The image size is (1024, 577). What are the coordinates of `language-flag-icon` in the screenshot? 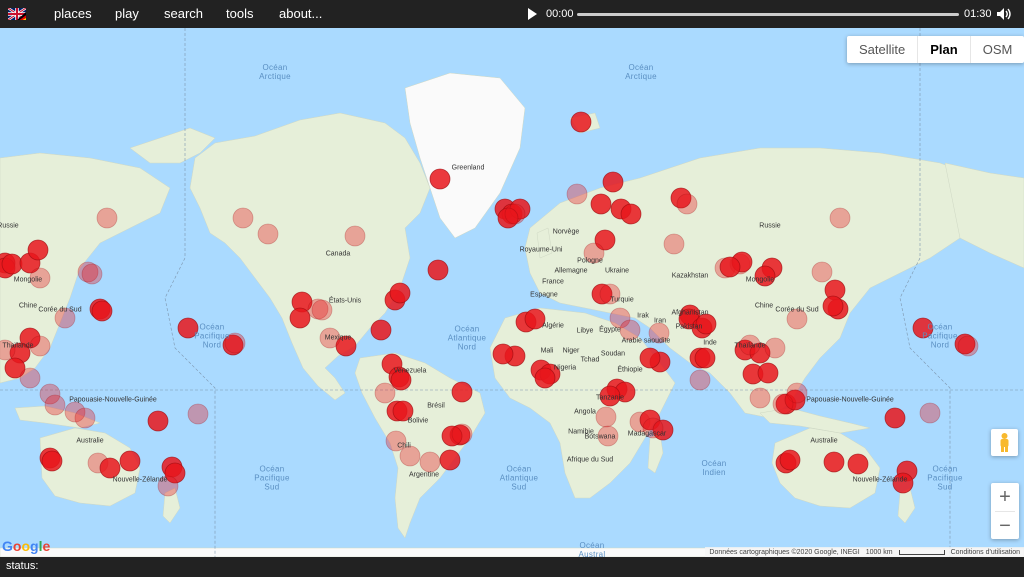 It's located at (17, 14).